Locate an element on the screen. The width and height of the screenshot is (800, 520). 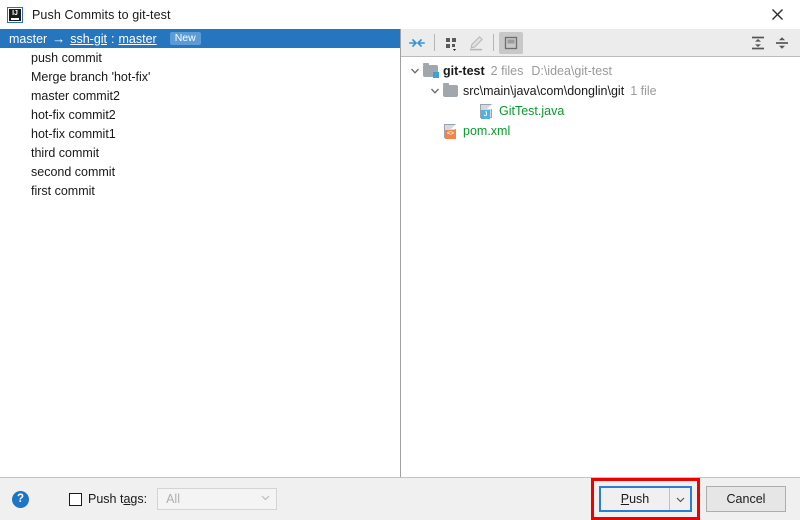
intellij-idea-icon: IJ is located at coordinates (15, 14).